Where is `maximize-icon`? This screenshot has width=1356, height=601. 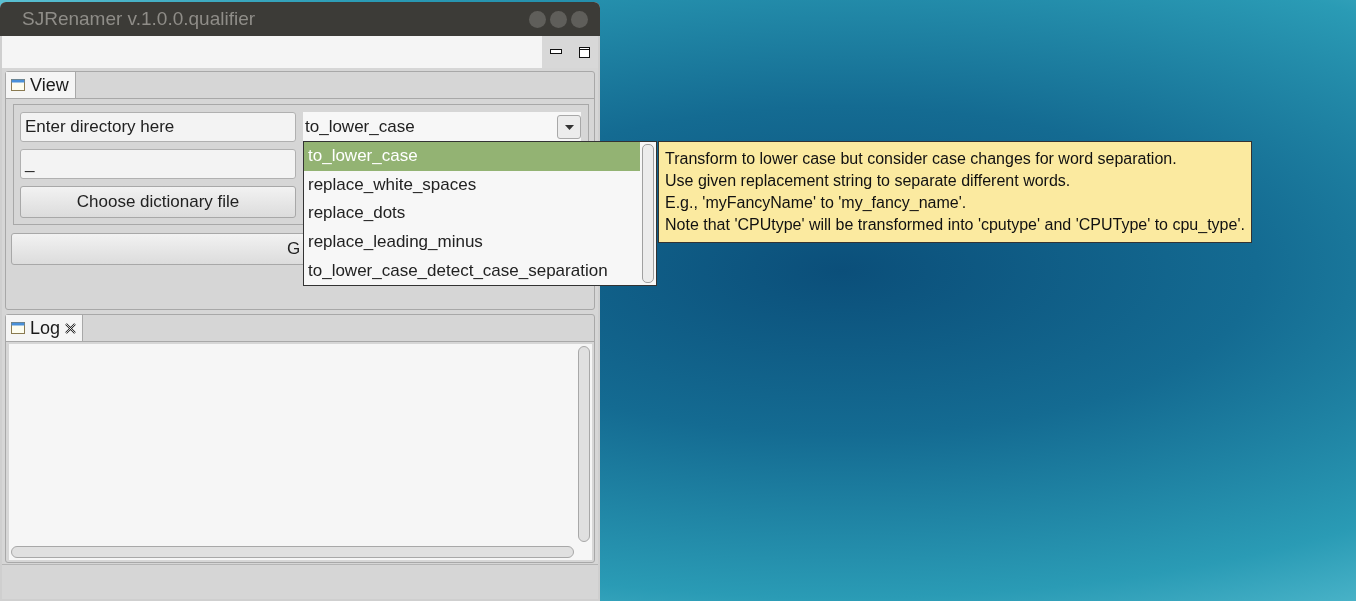 maximize-icon is located at coordinates (584, 52).